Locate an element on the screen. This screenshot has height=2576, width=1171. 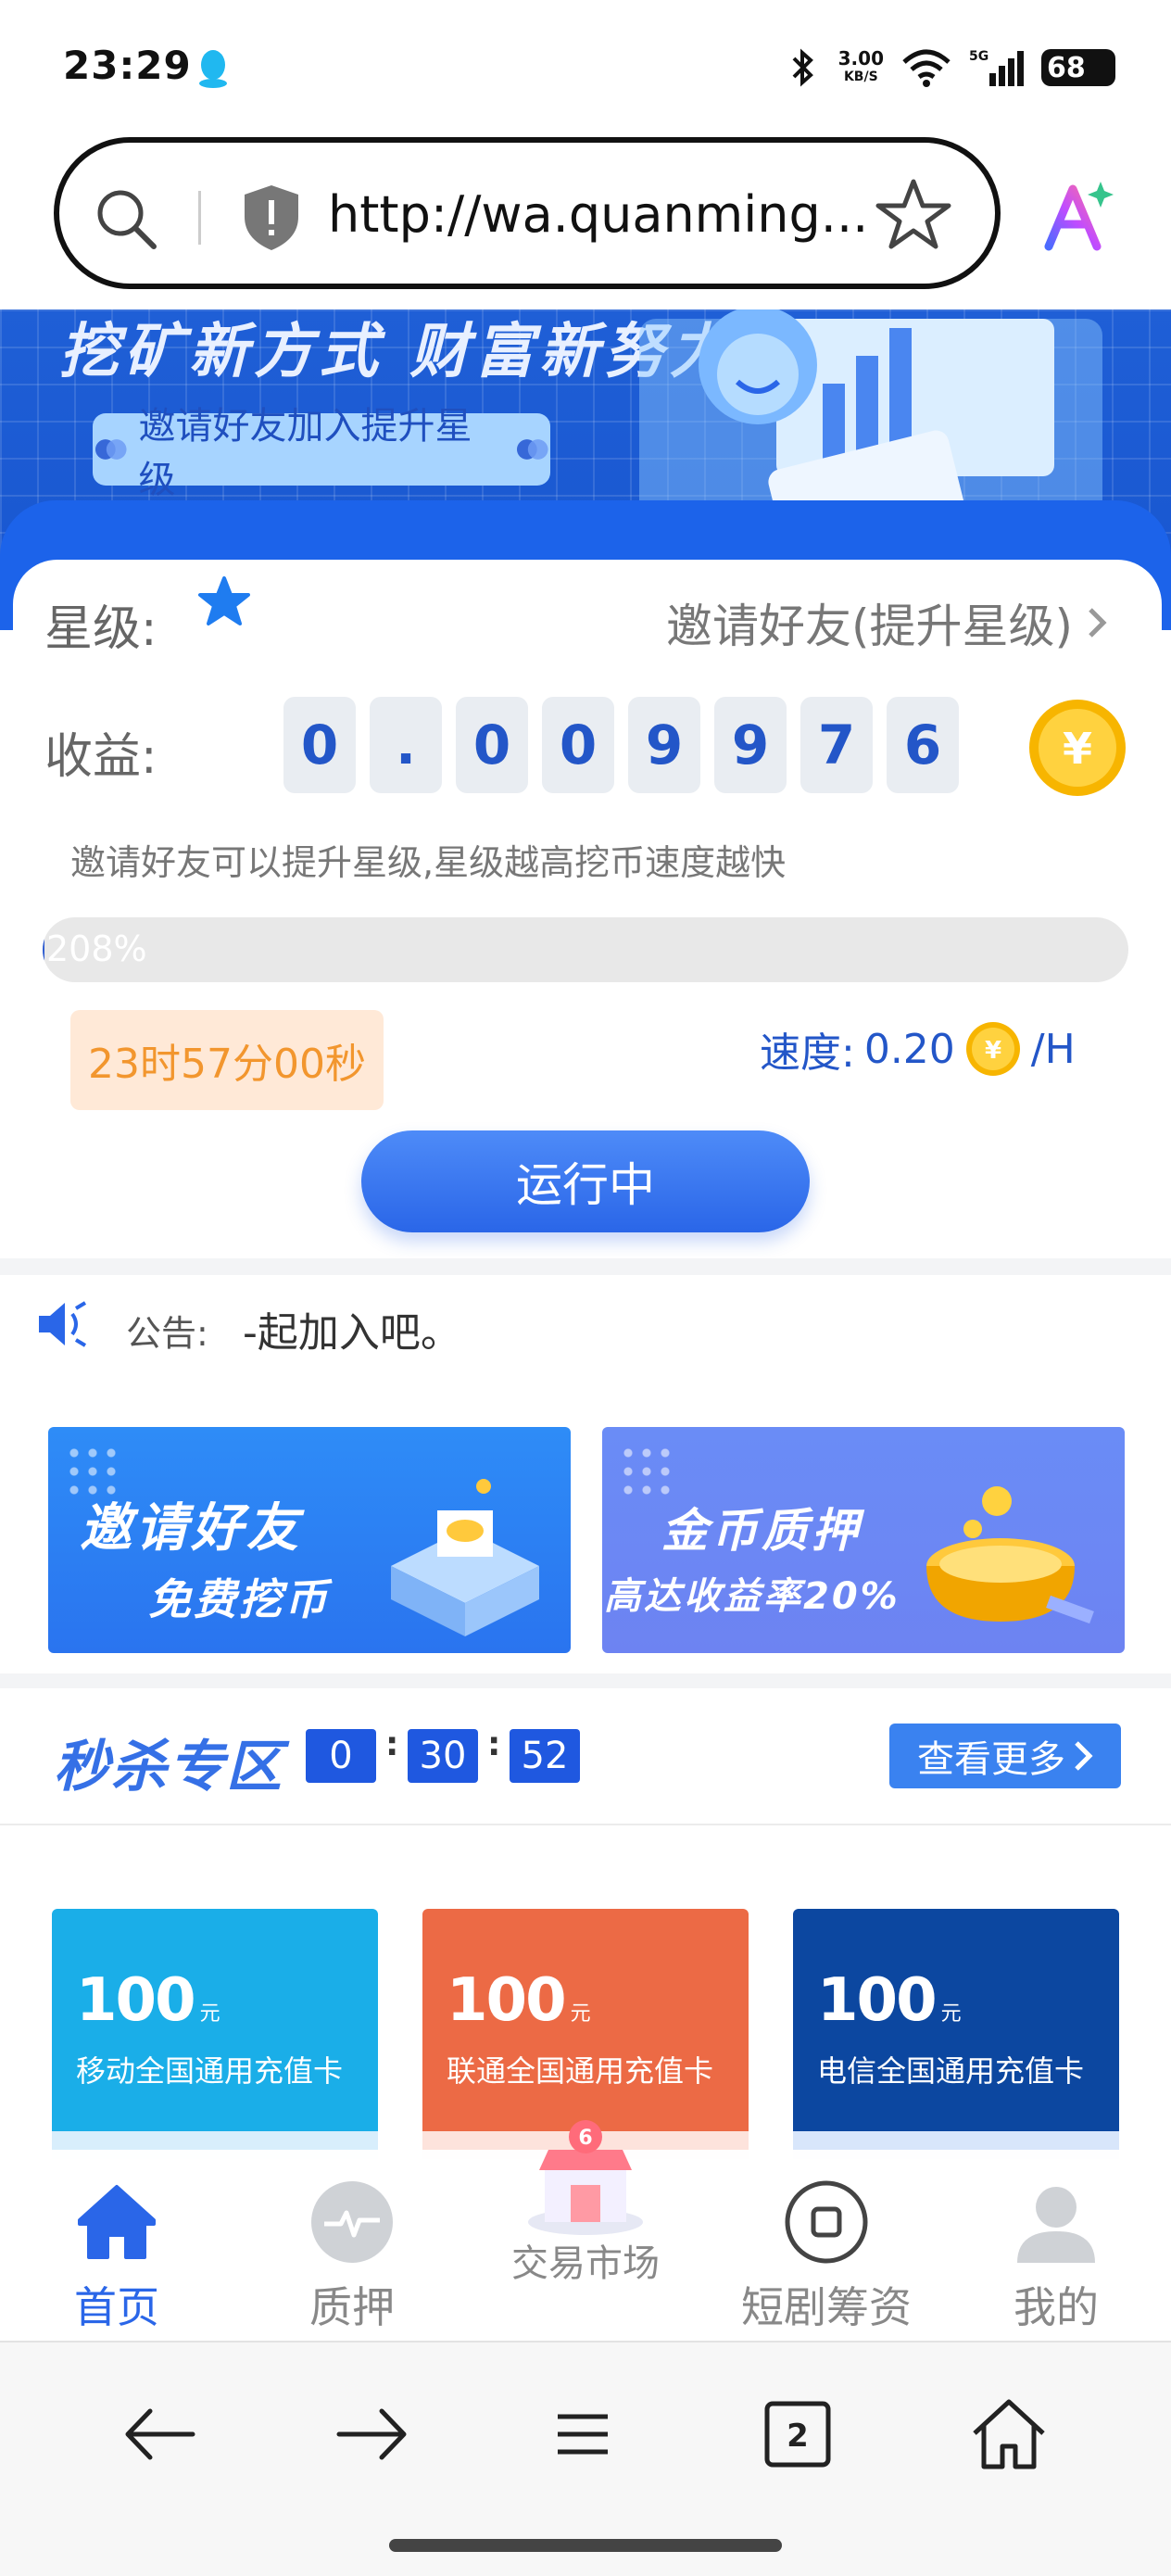
promo-subtitle: 免费挖币 is located at coordinates (239, 1599).